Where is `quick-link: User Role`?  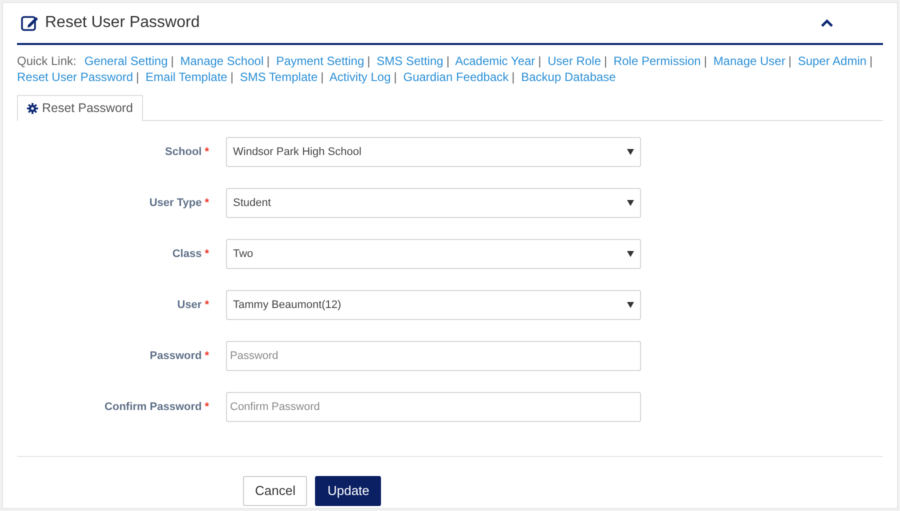
quick-link: User Role is located at coordinates (574, 61).